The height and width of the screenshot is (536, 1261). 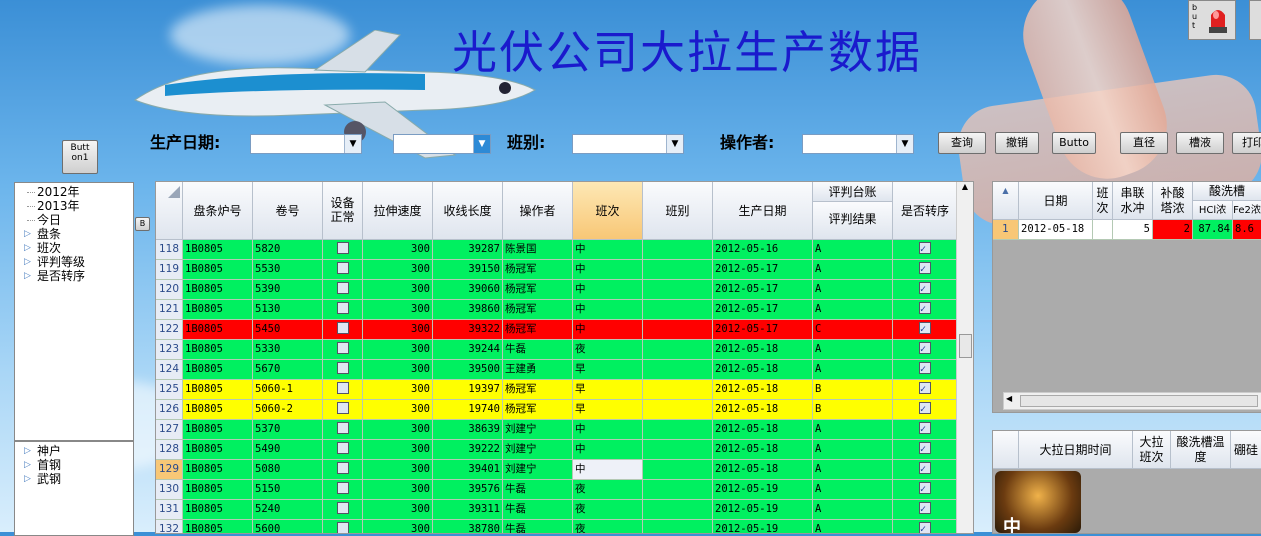 I want to click on row-number: 122, so click(x=169, y=330).